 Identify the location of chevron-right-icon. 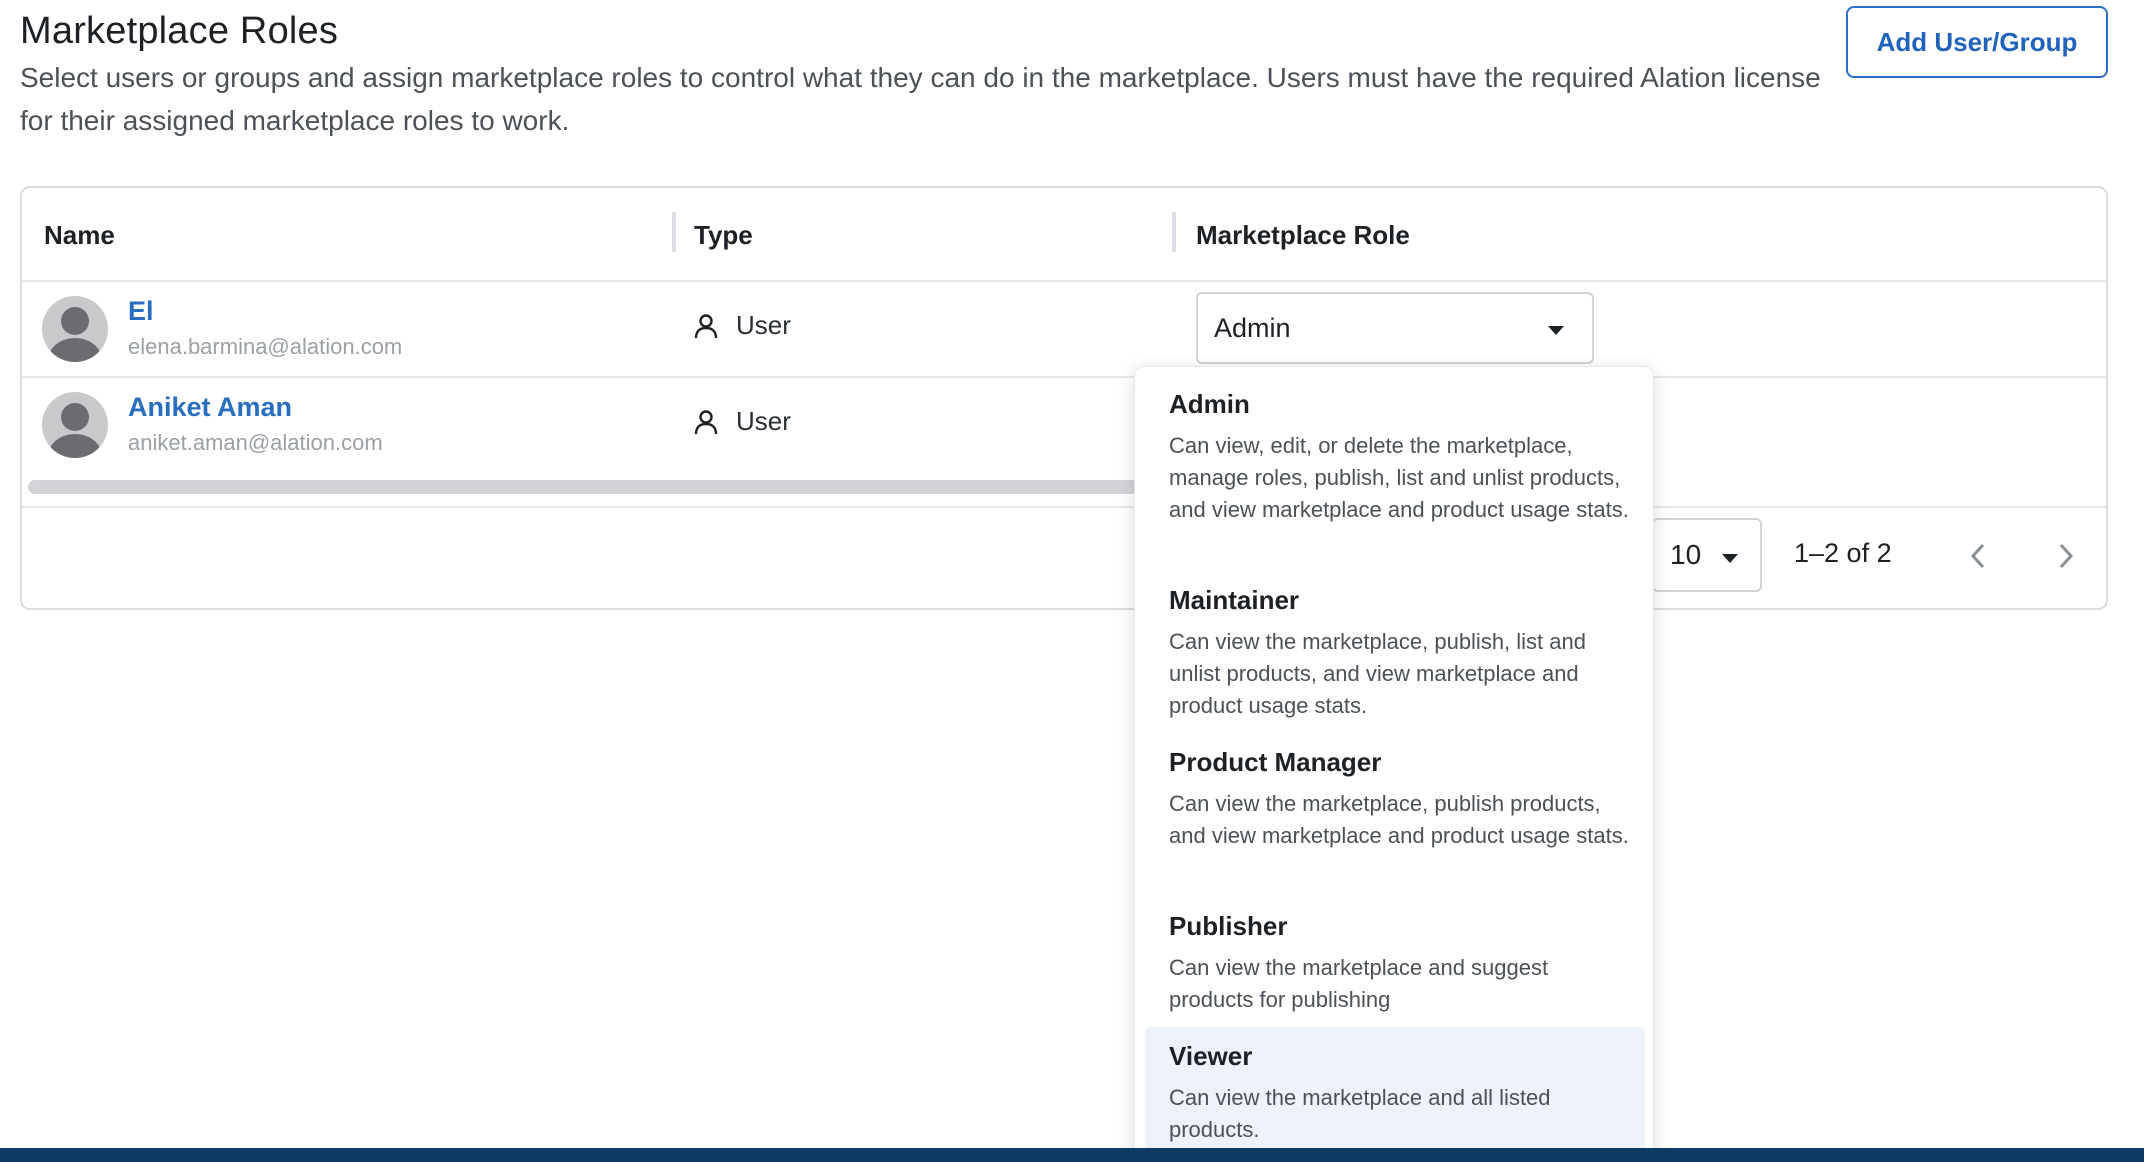
(2066, 556).